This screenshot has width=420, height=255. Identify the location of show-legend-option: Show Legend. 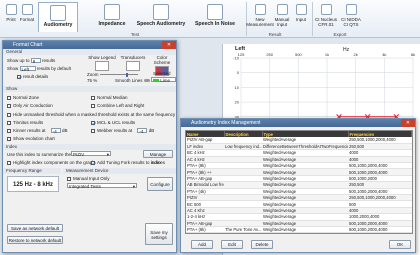
(102, 63).